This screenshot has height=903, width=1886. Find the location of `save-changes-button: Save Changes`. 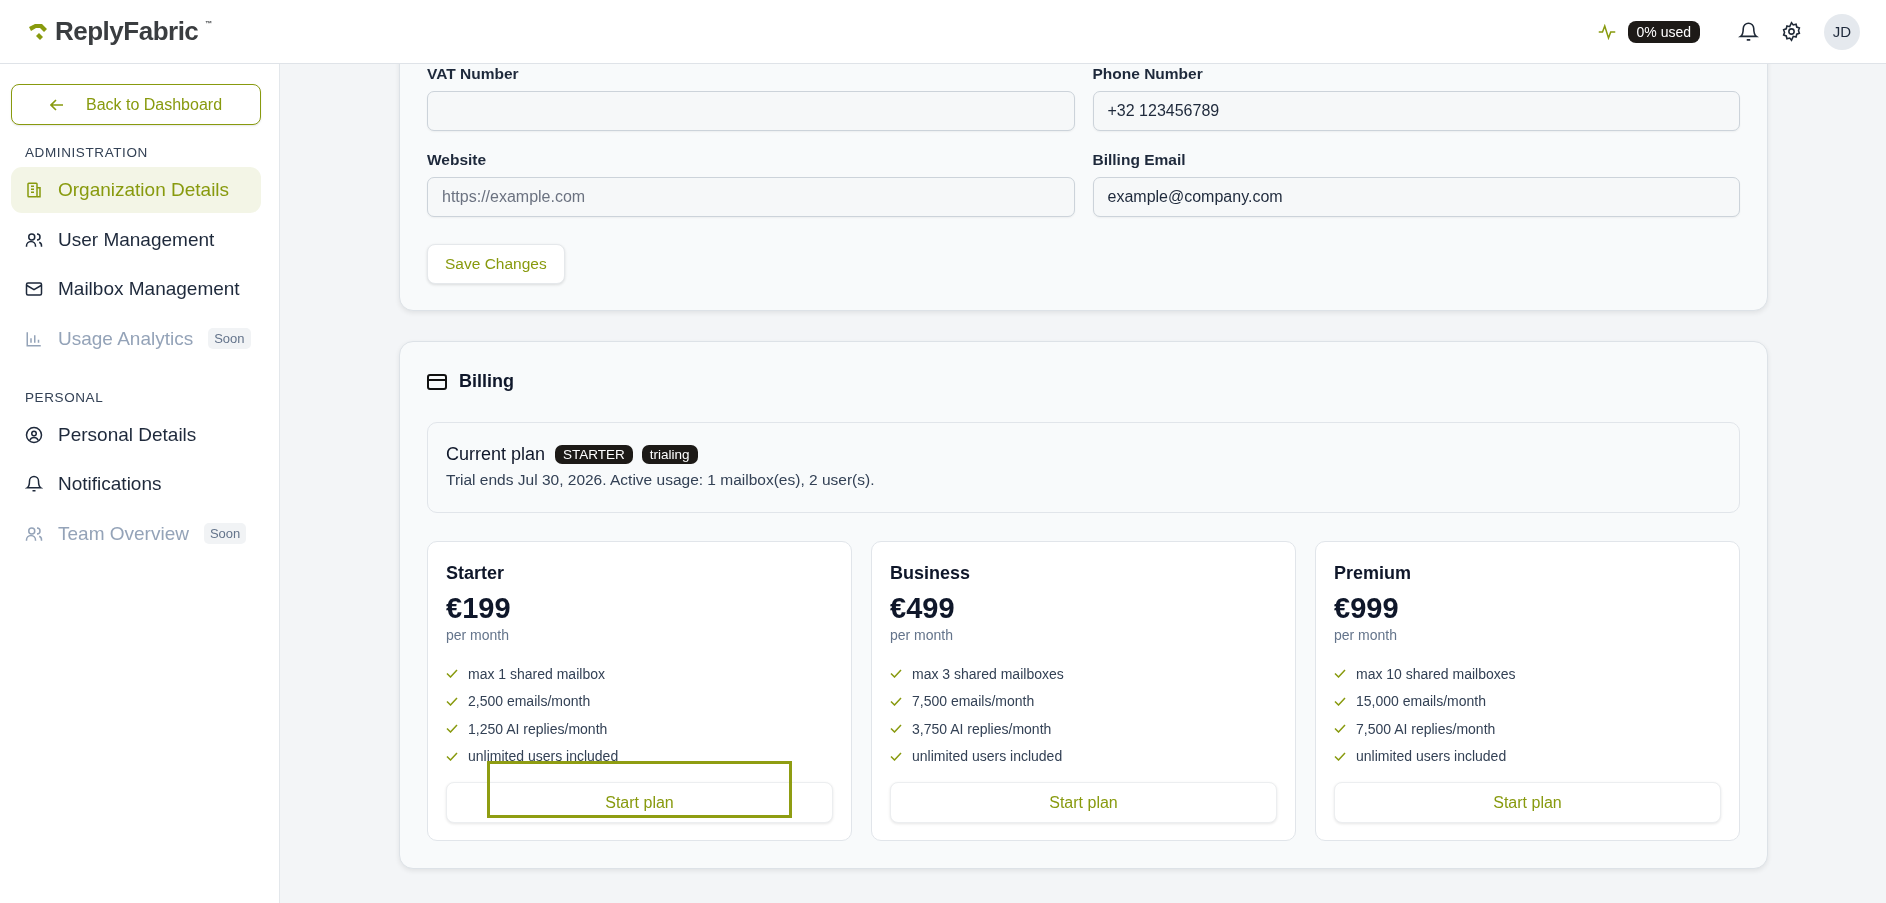

save-changes-button: Save Changes is located at coordinates (496, 264).